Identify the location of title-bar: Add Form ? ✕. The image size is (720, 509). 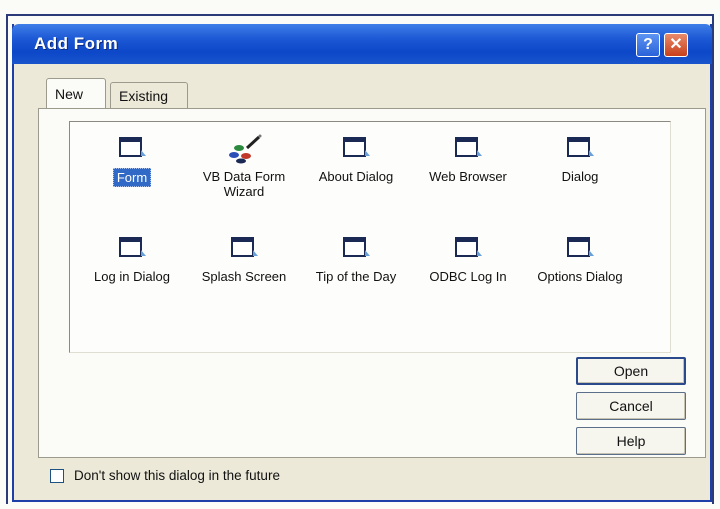
(362, 44).